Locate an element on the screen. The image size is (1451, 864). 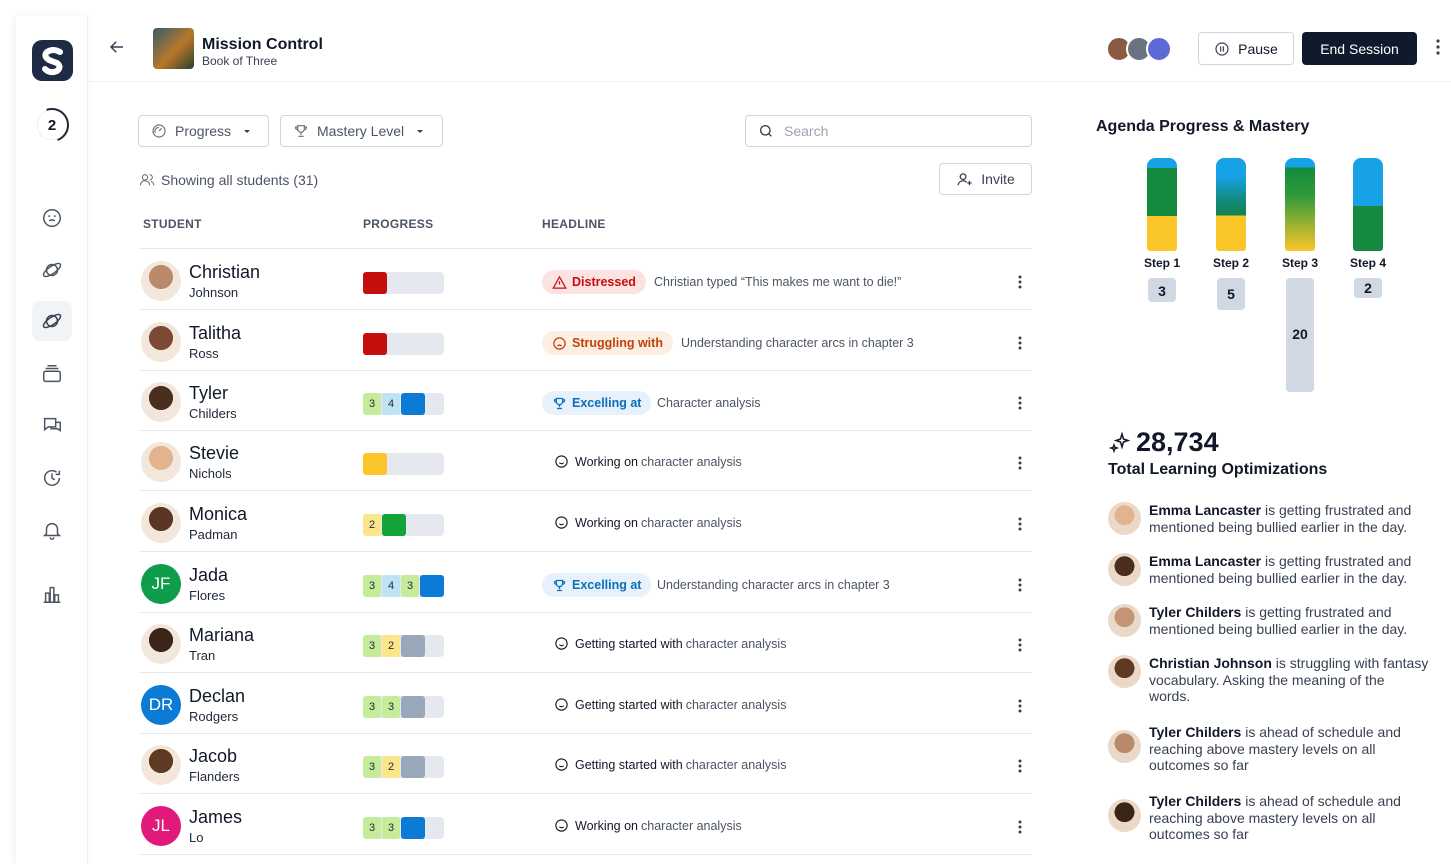
progress-bar: 34 is located at coordinates (403, 404).